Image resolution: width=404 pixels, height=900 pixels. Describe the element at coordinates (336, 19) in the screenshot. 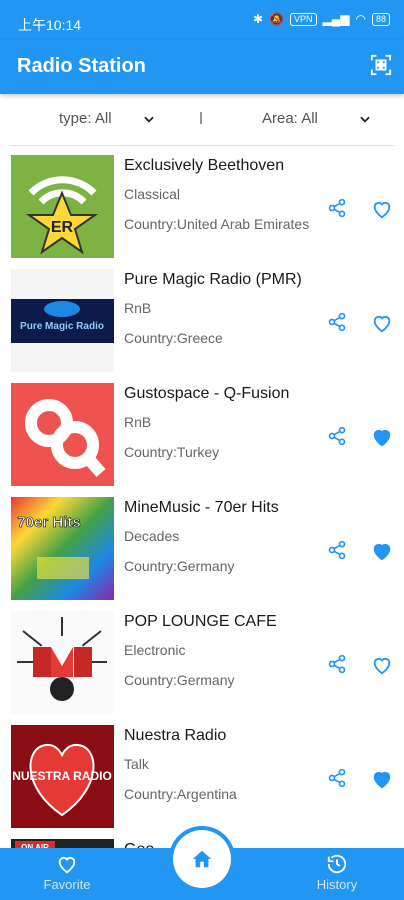

I see `signal-icon: ▂▄▆` at that location.